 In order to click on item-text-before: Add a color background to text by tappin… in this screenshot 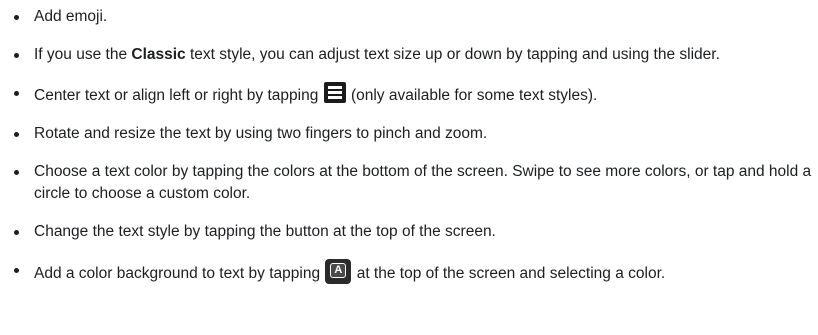, I will do `click(179, 273)`.